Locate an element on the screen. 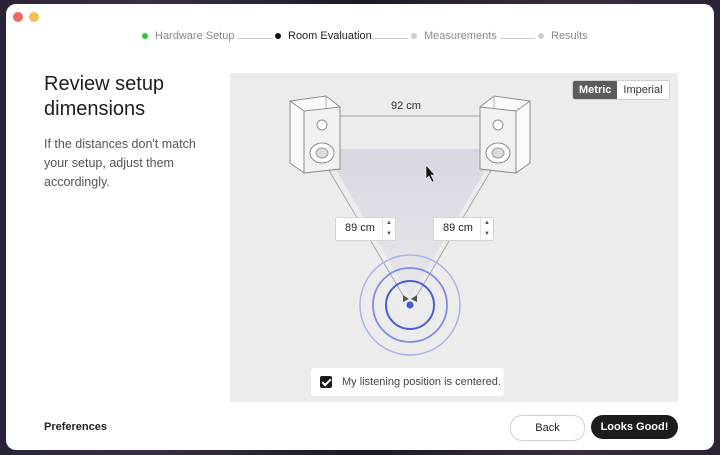 The width and height of the screenshot is (720, 455). centered-position-option: My listening position is centered. is located at coordinates (407, 382).